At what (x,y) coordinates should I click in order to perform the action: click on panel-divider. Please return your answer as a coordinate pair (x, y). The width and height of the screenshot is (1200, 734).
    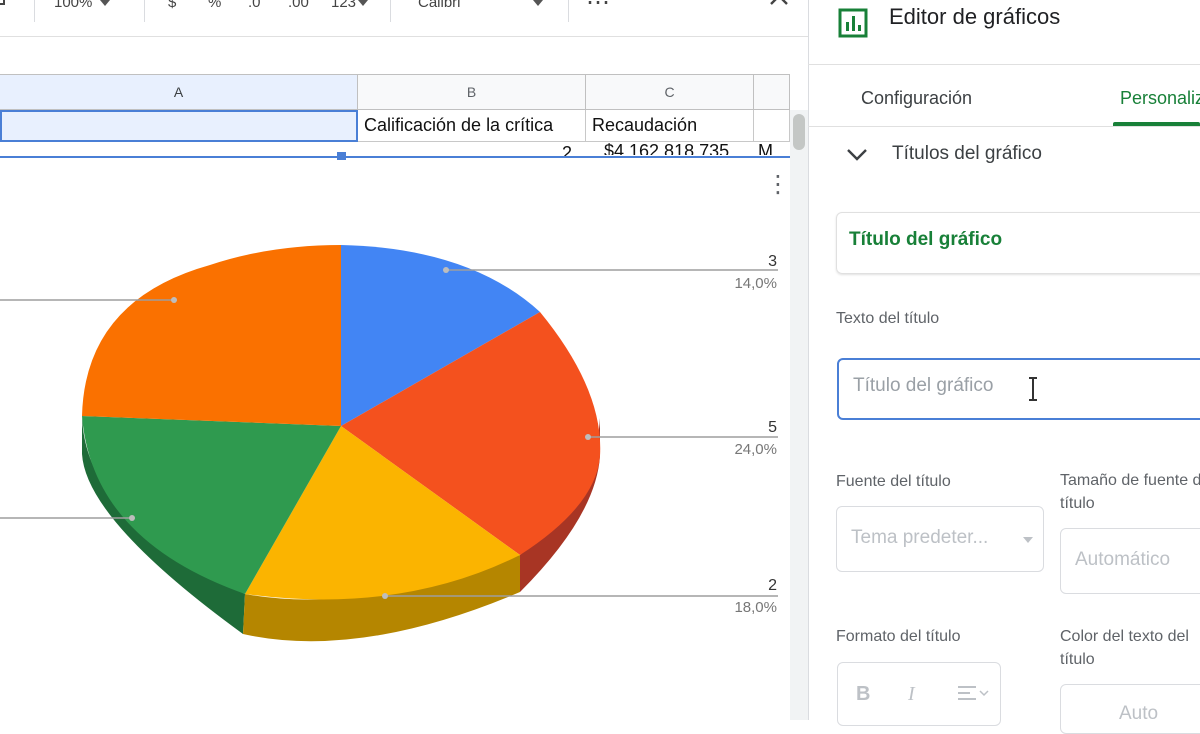
    Looking at the image, I should click on (1004, 64).